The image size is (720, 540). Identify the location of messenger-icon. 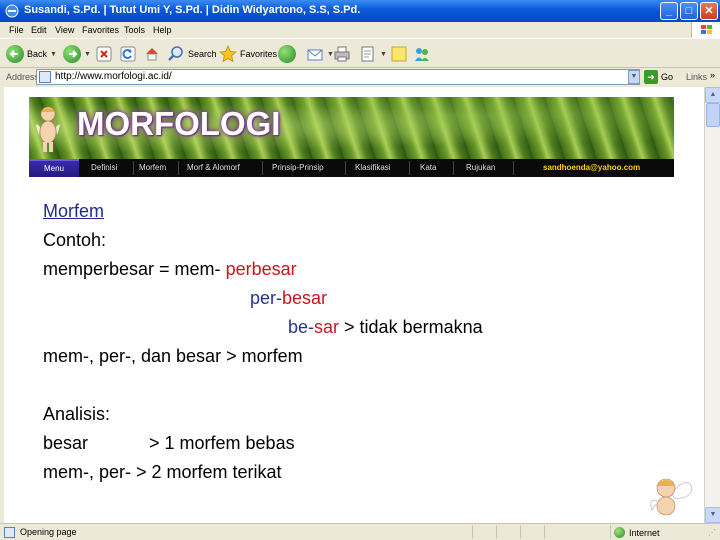
(422, 54).